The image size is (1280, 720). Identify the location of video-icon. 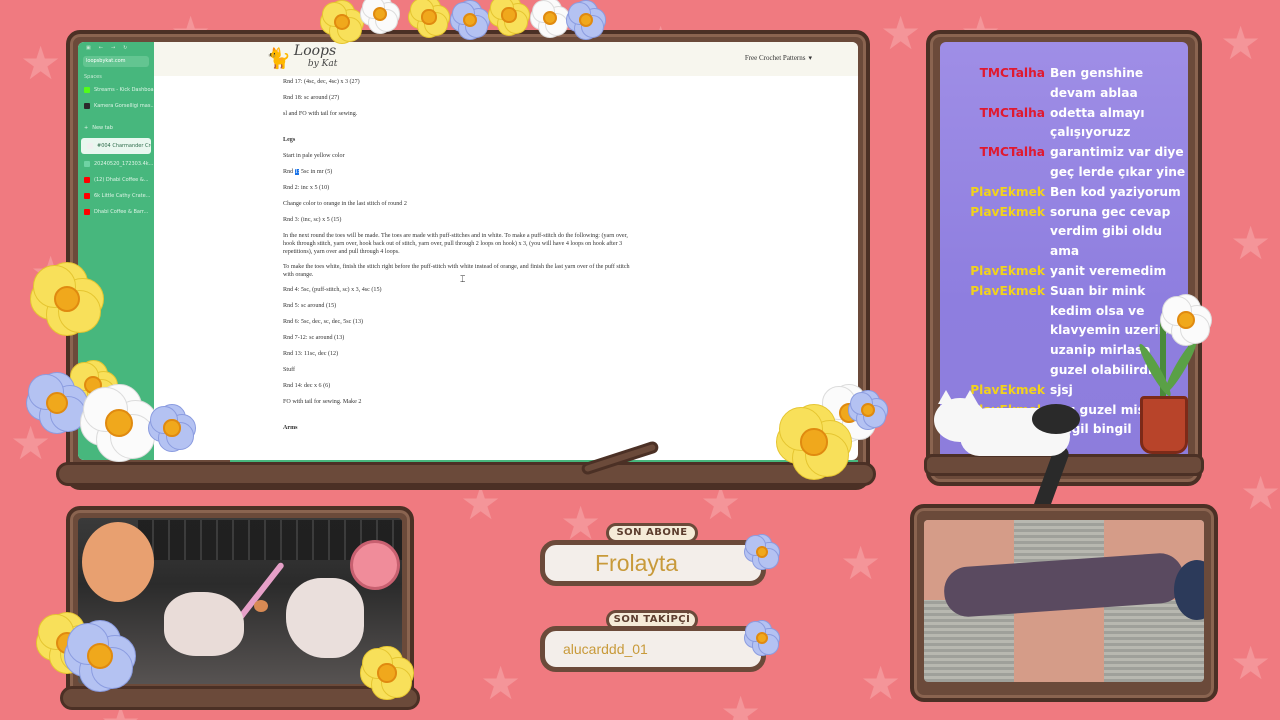
(87, 164).